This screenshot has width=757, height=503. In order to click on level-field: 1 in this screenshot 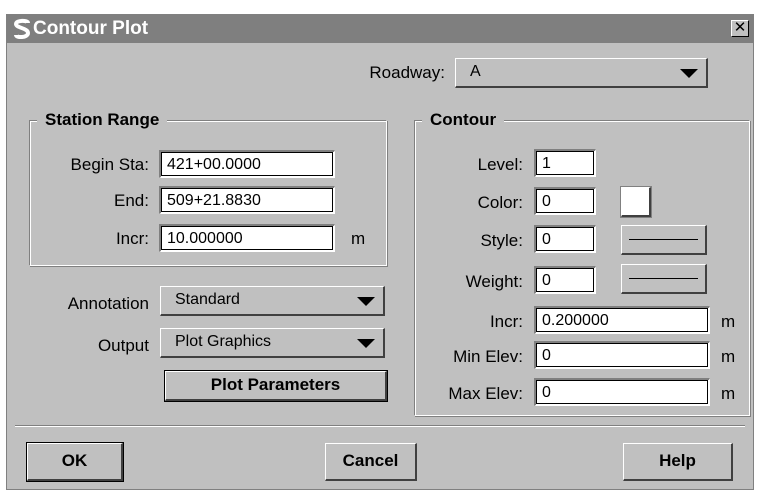, I will do `click(565, 163)`.